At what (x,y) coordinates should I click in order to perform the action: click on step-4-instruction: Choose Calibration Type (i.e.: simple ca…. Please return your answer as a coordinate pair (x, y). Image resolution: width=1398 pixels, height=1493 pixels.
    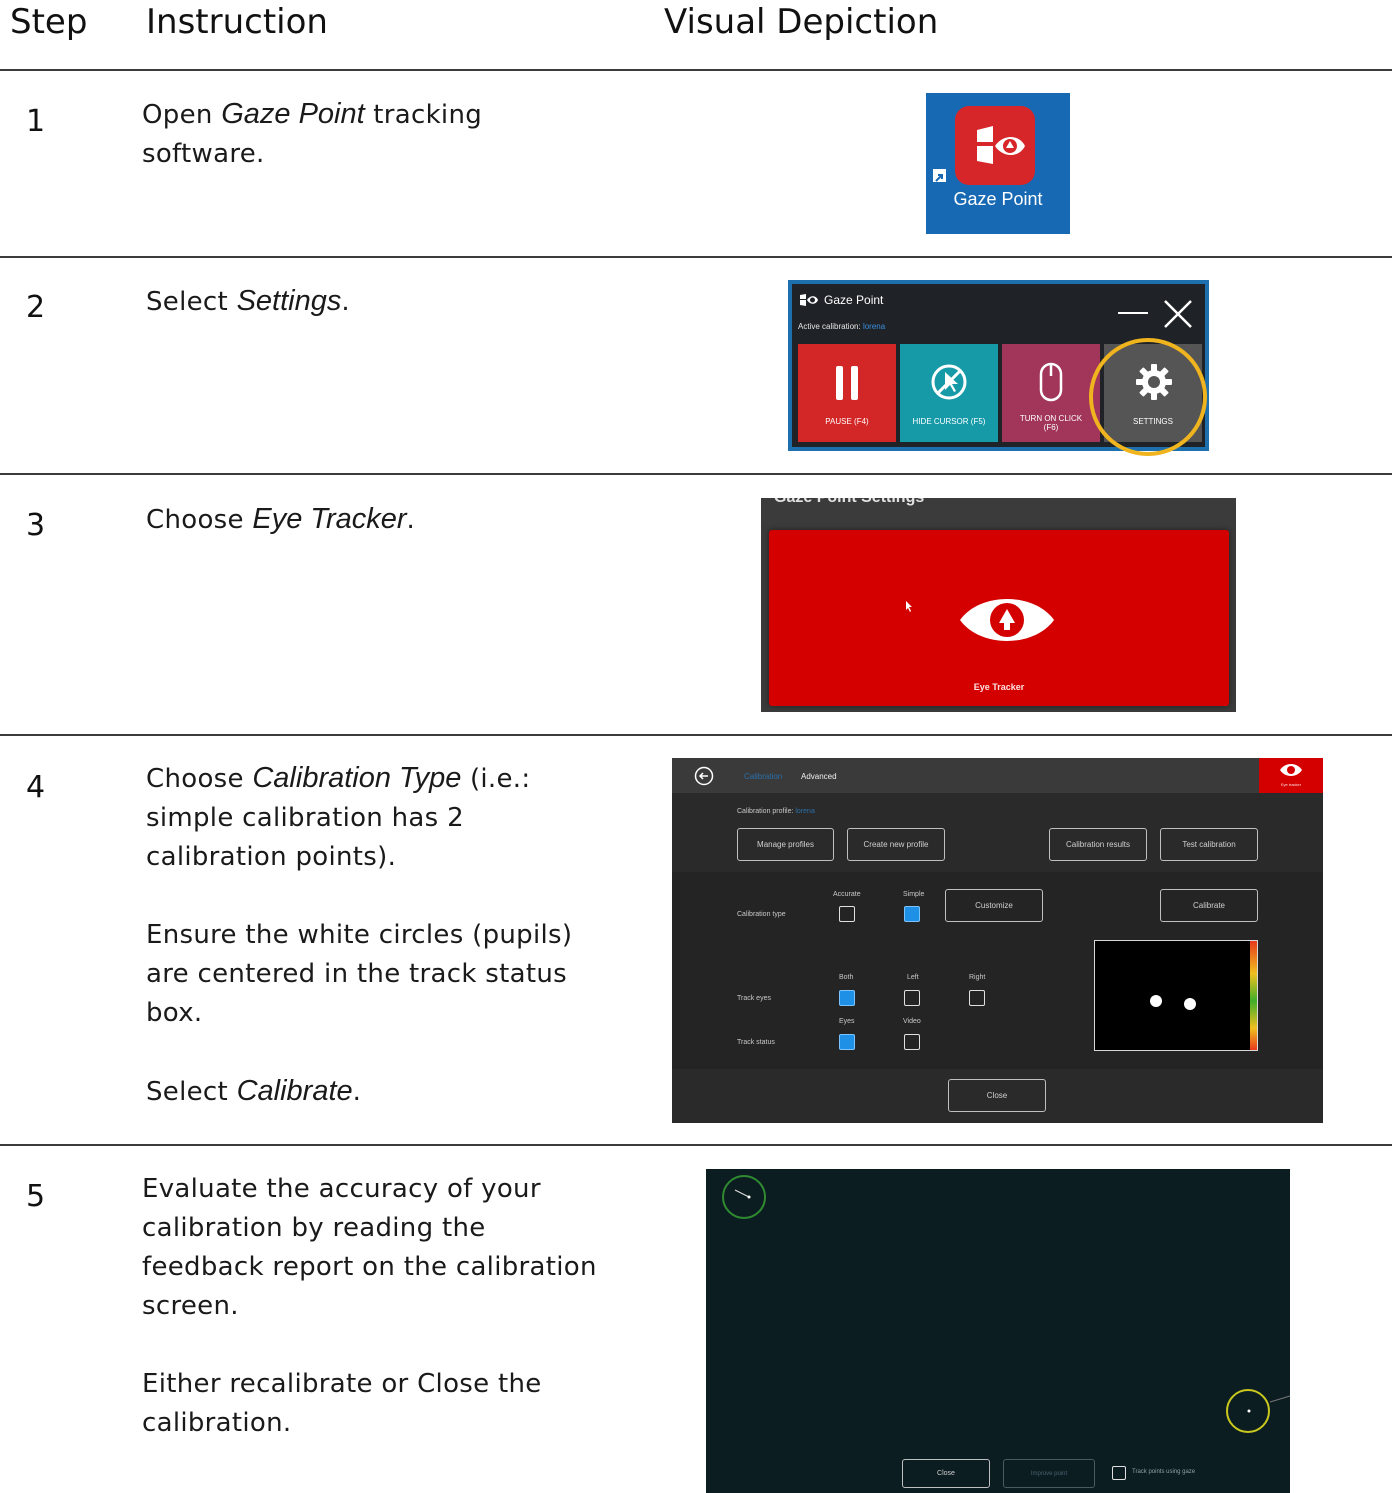
    Looking at the image, I should click on (359, 934).